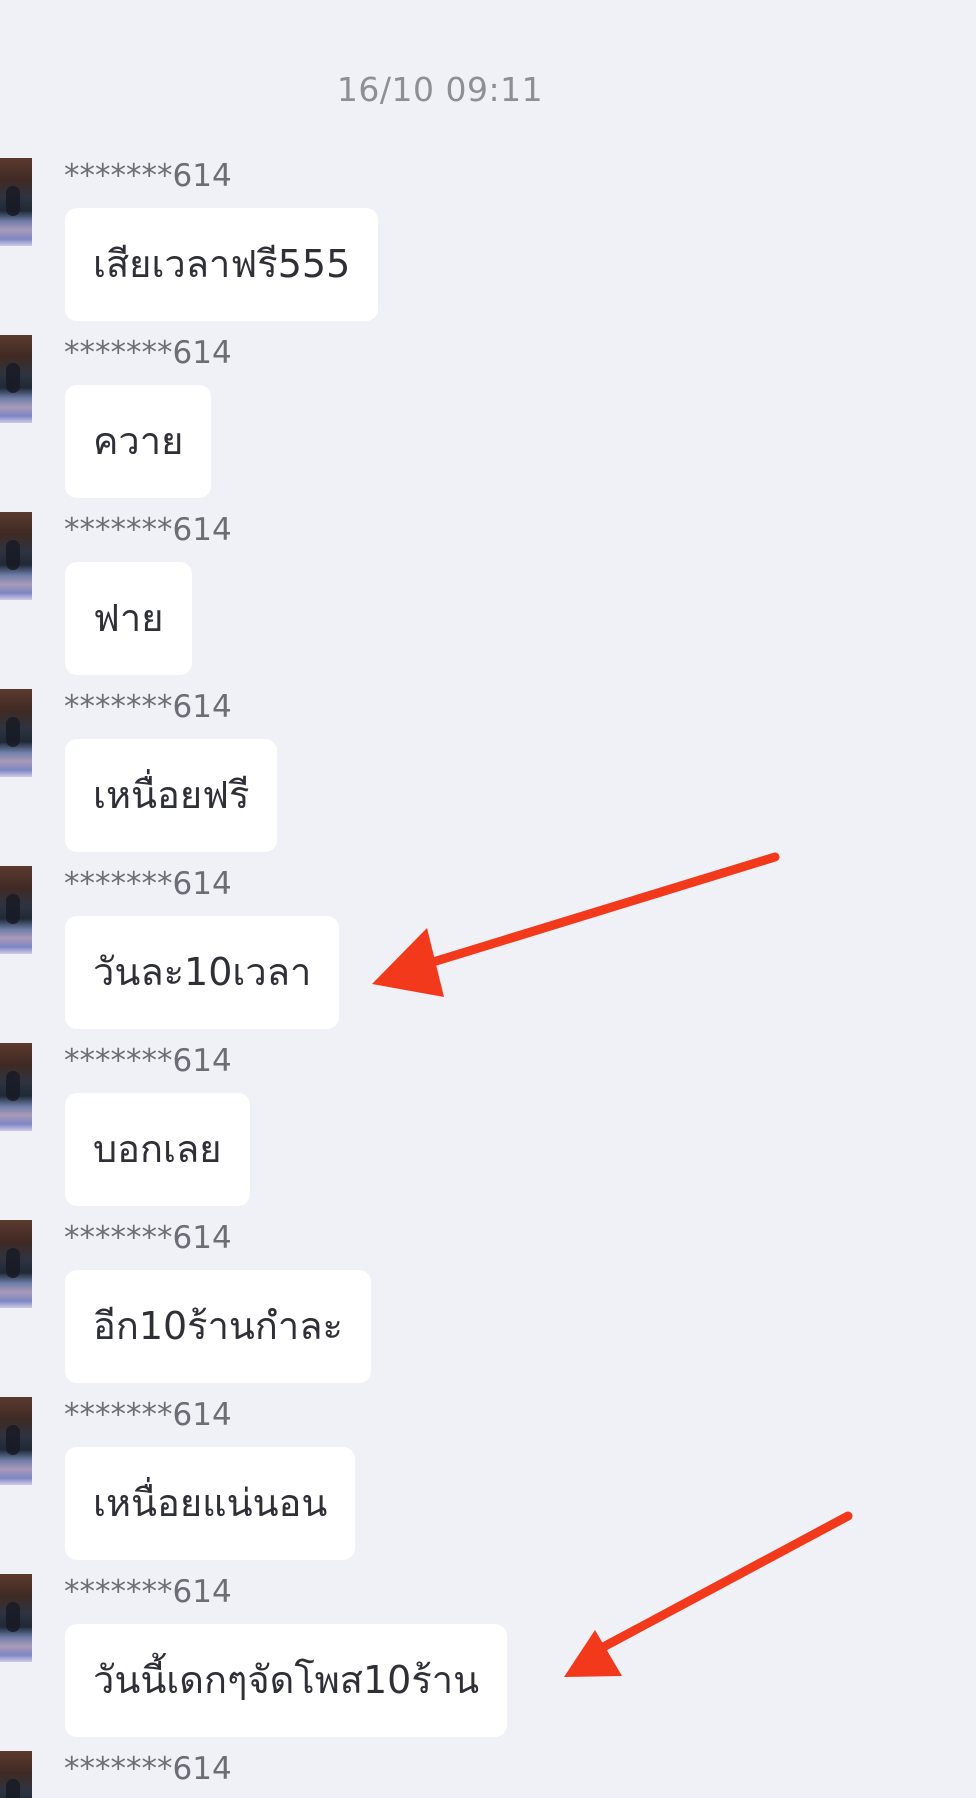 The height and width of the screenshot is (1798, 976). What do you see at coordinates (218, 1326) in the screenshot?
I see `message-bubble: อีก10ร้านกำละ` at bounding box center [218, 1326].